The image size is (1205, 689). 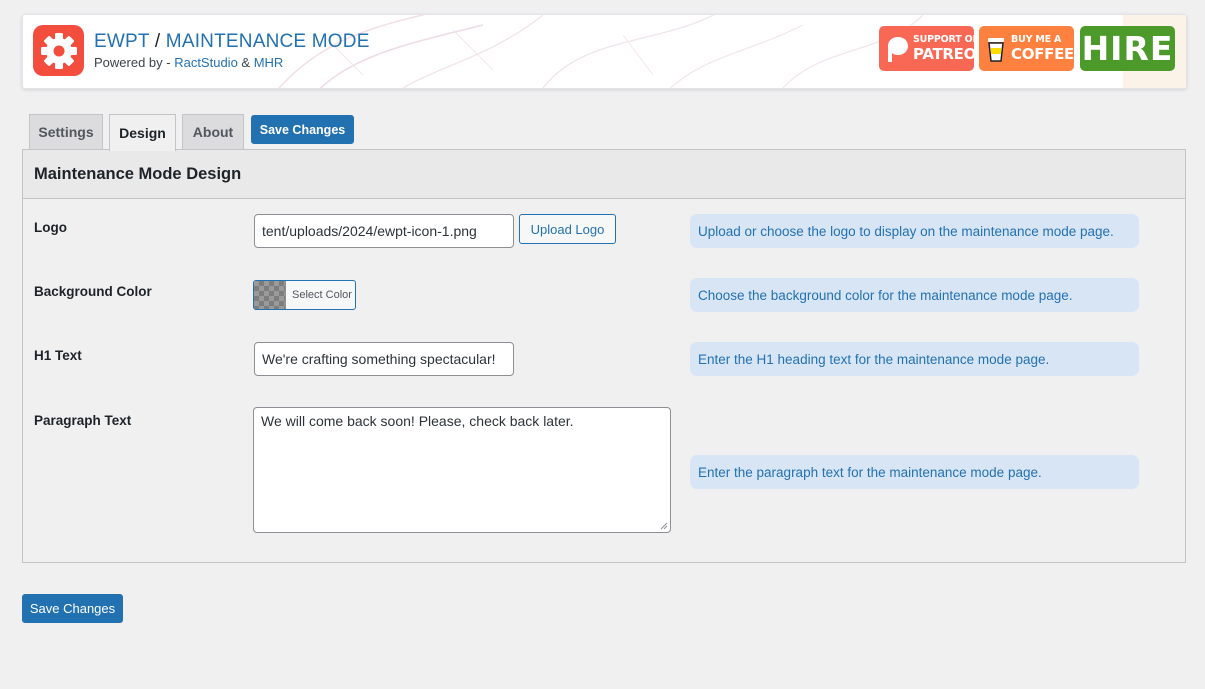 I want to click on mhr-link: MHR, so click(x=269, y=62).